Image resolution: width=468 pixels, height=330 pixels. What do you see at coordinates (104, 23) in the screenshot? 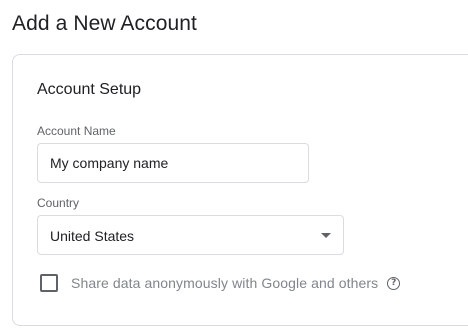
I see `page-title: Add a New Account` at bounding box center [104, 23].